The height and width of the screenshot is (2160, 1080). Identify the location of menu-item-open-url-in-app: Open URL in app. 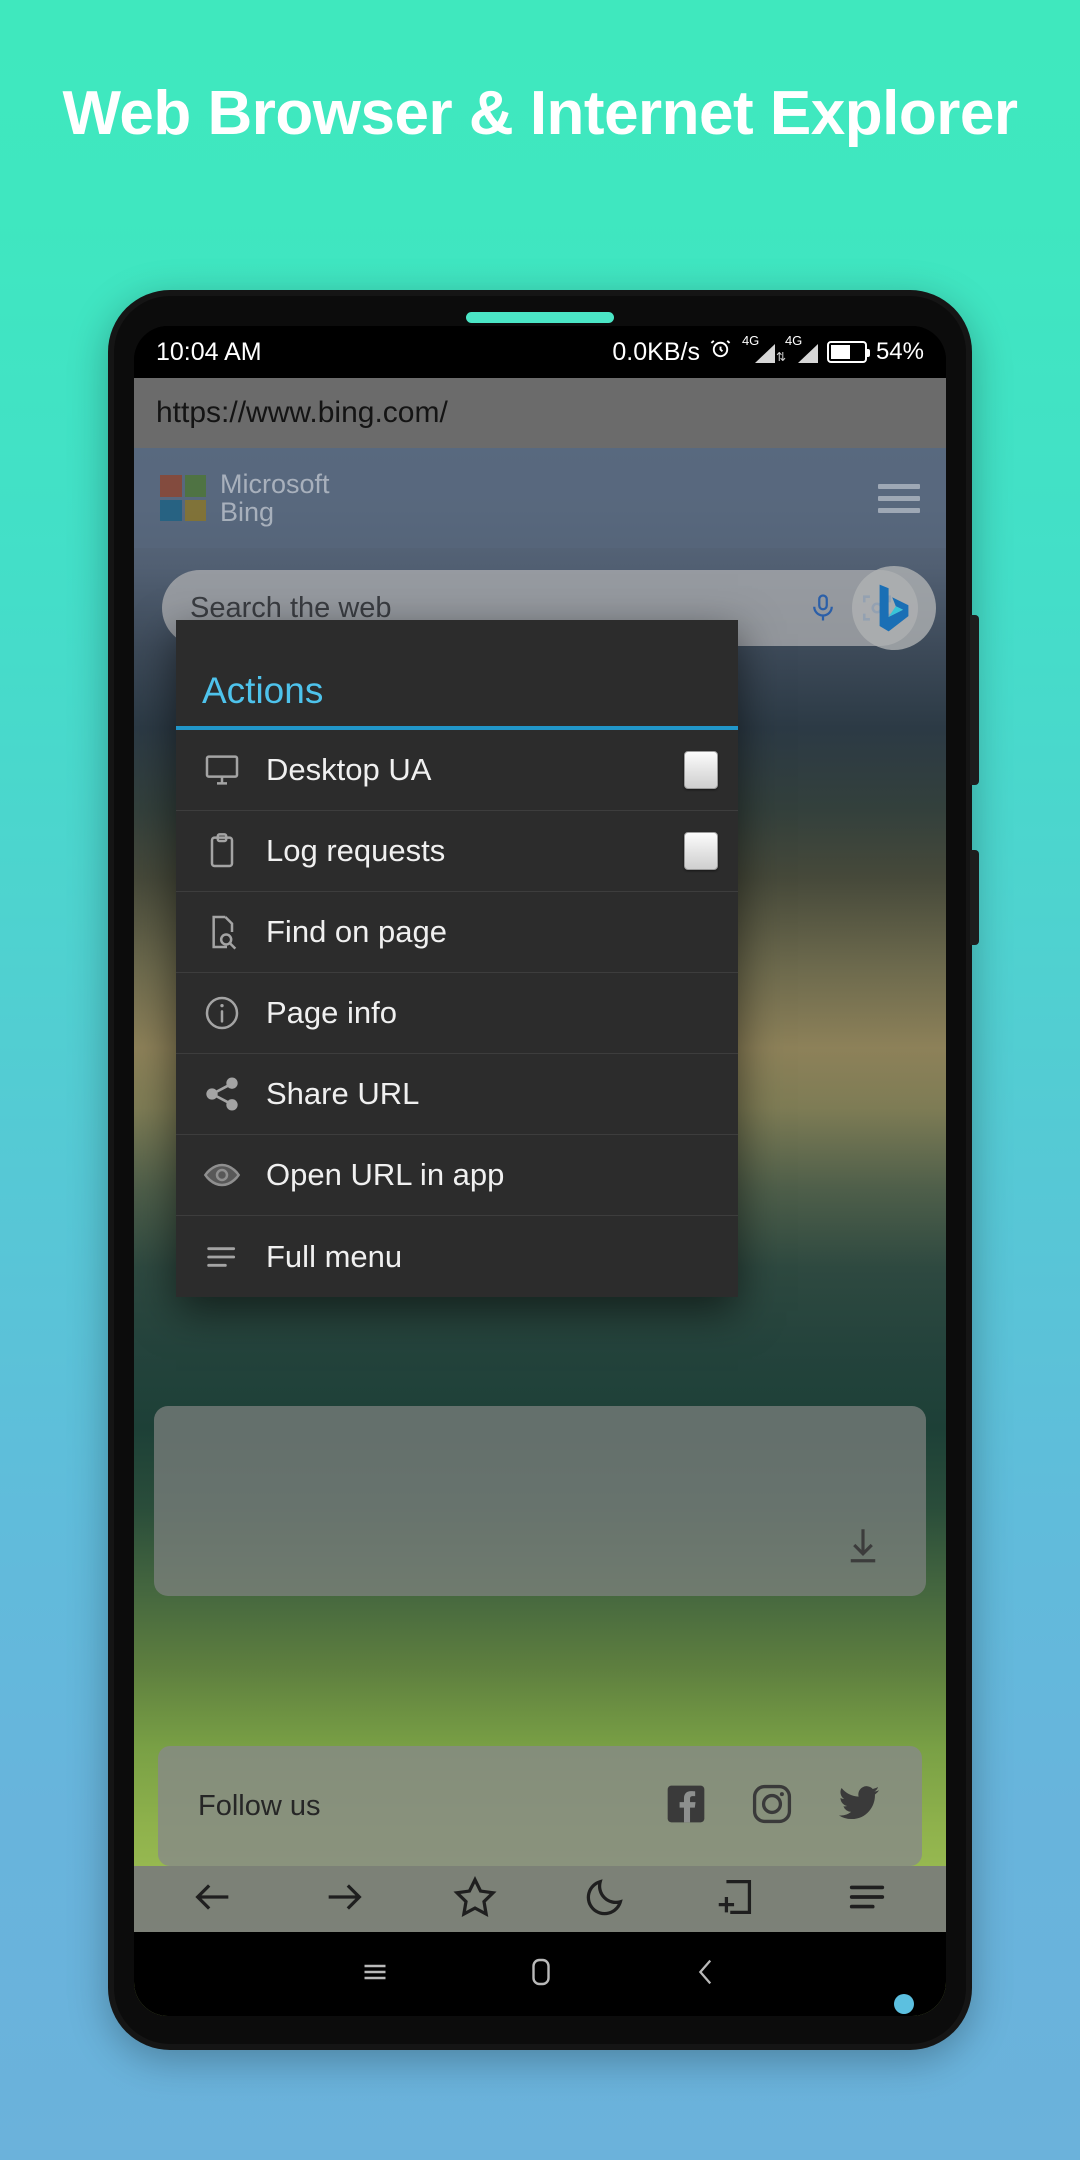
(457, 1175).